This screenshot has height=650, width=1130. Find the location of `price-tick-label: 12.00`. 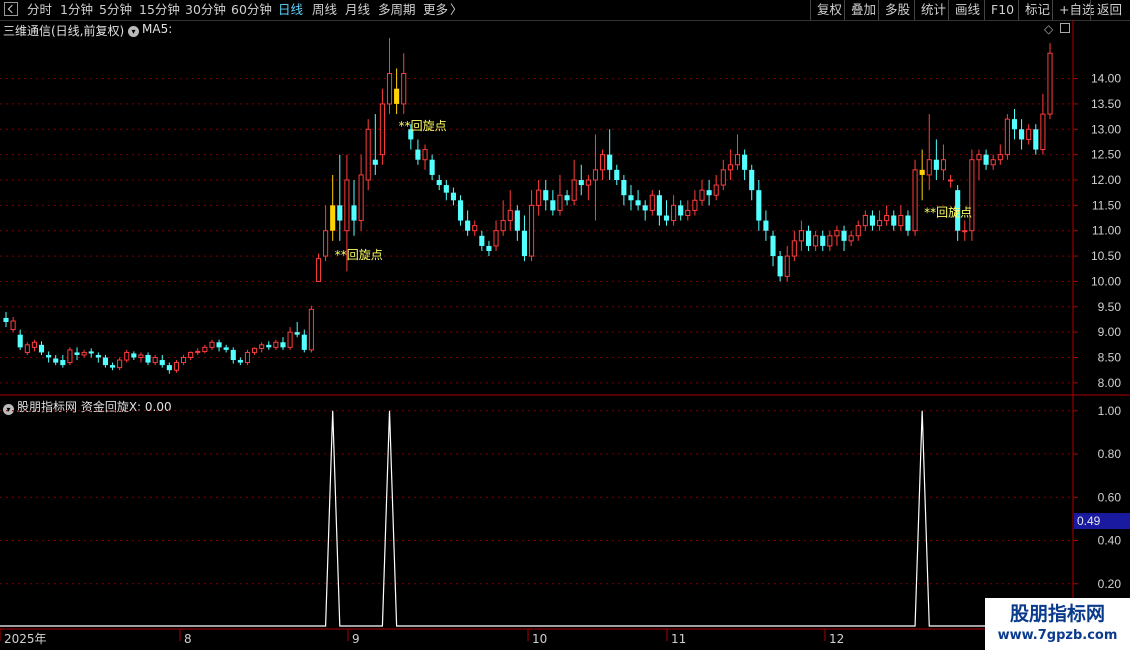

price-tick-label: 12.00 is located at coordinates (1106, 180).